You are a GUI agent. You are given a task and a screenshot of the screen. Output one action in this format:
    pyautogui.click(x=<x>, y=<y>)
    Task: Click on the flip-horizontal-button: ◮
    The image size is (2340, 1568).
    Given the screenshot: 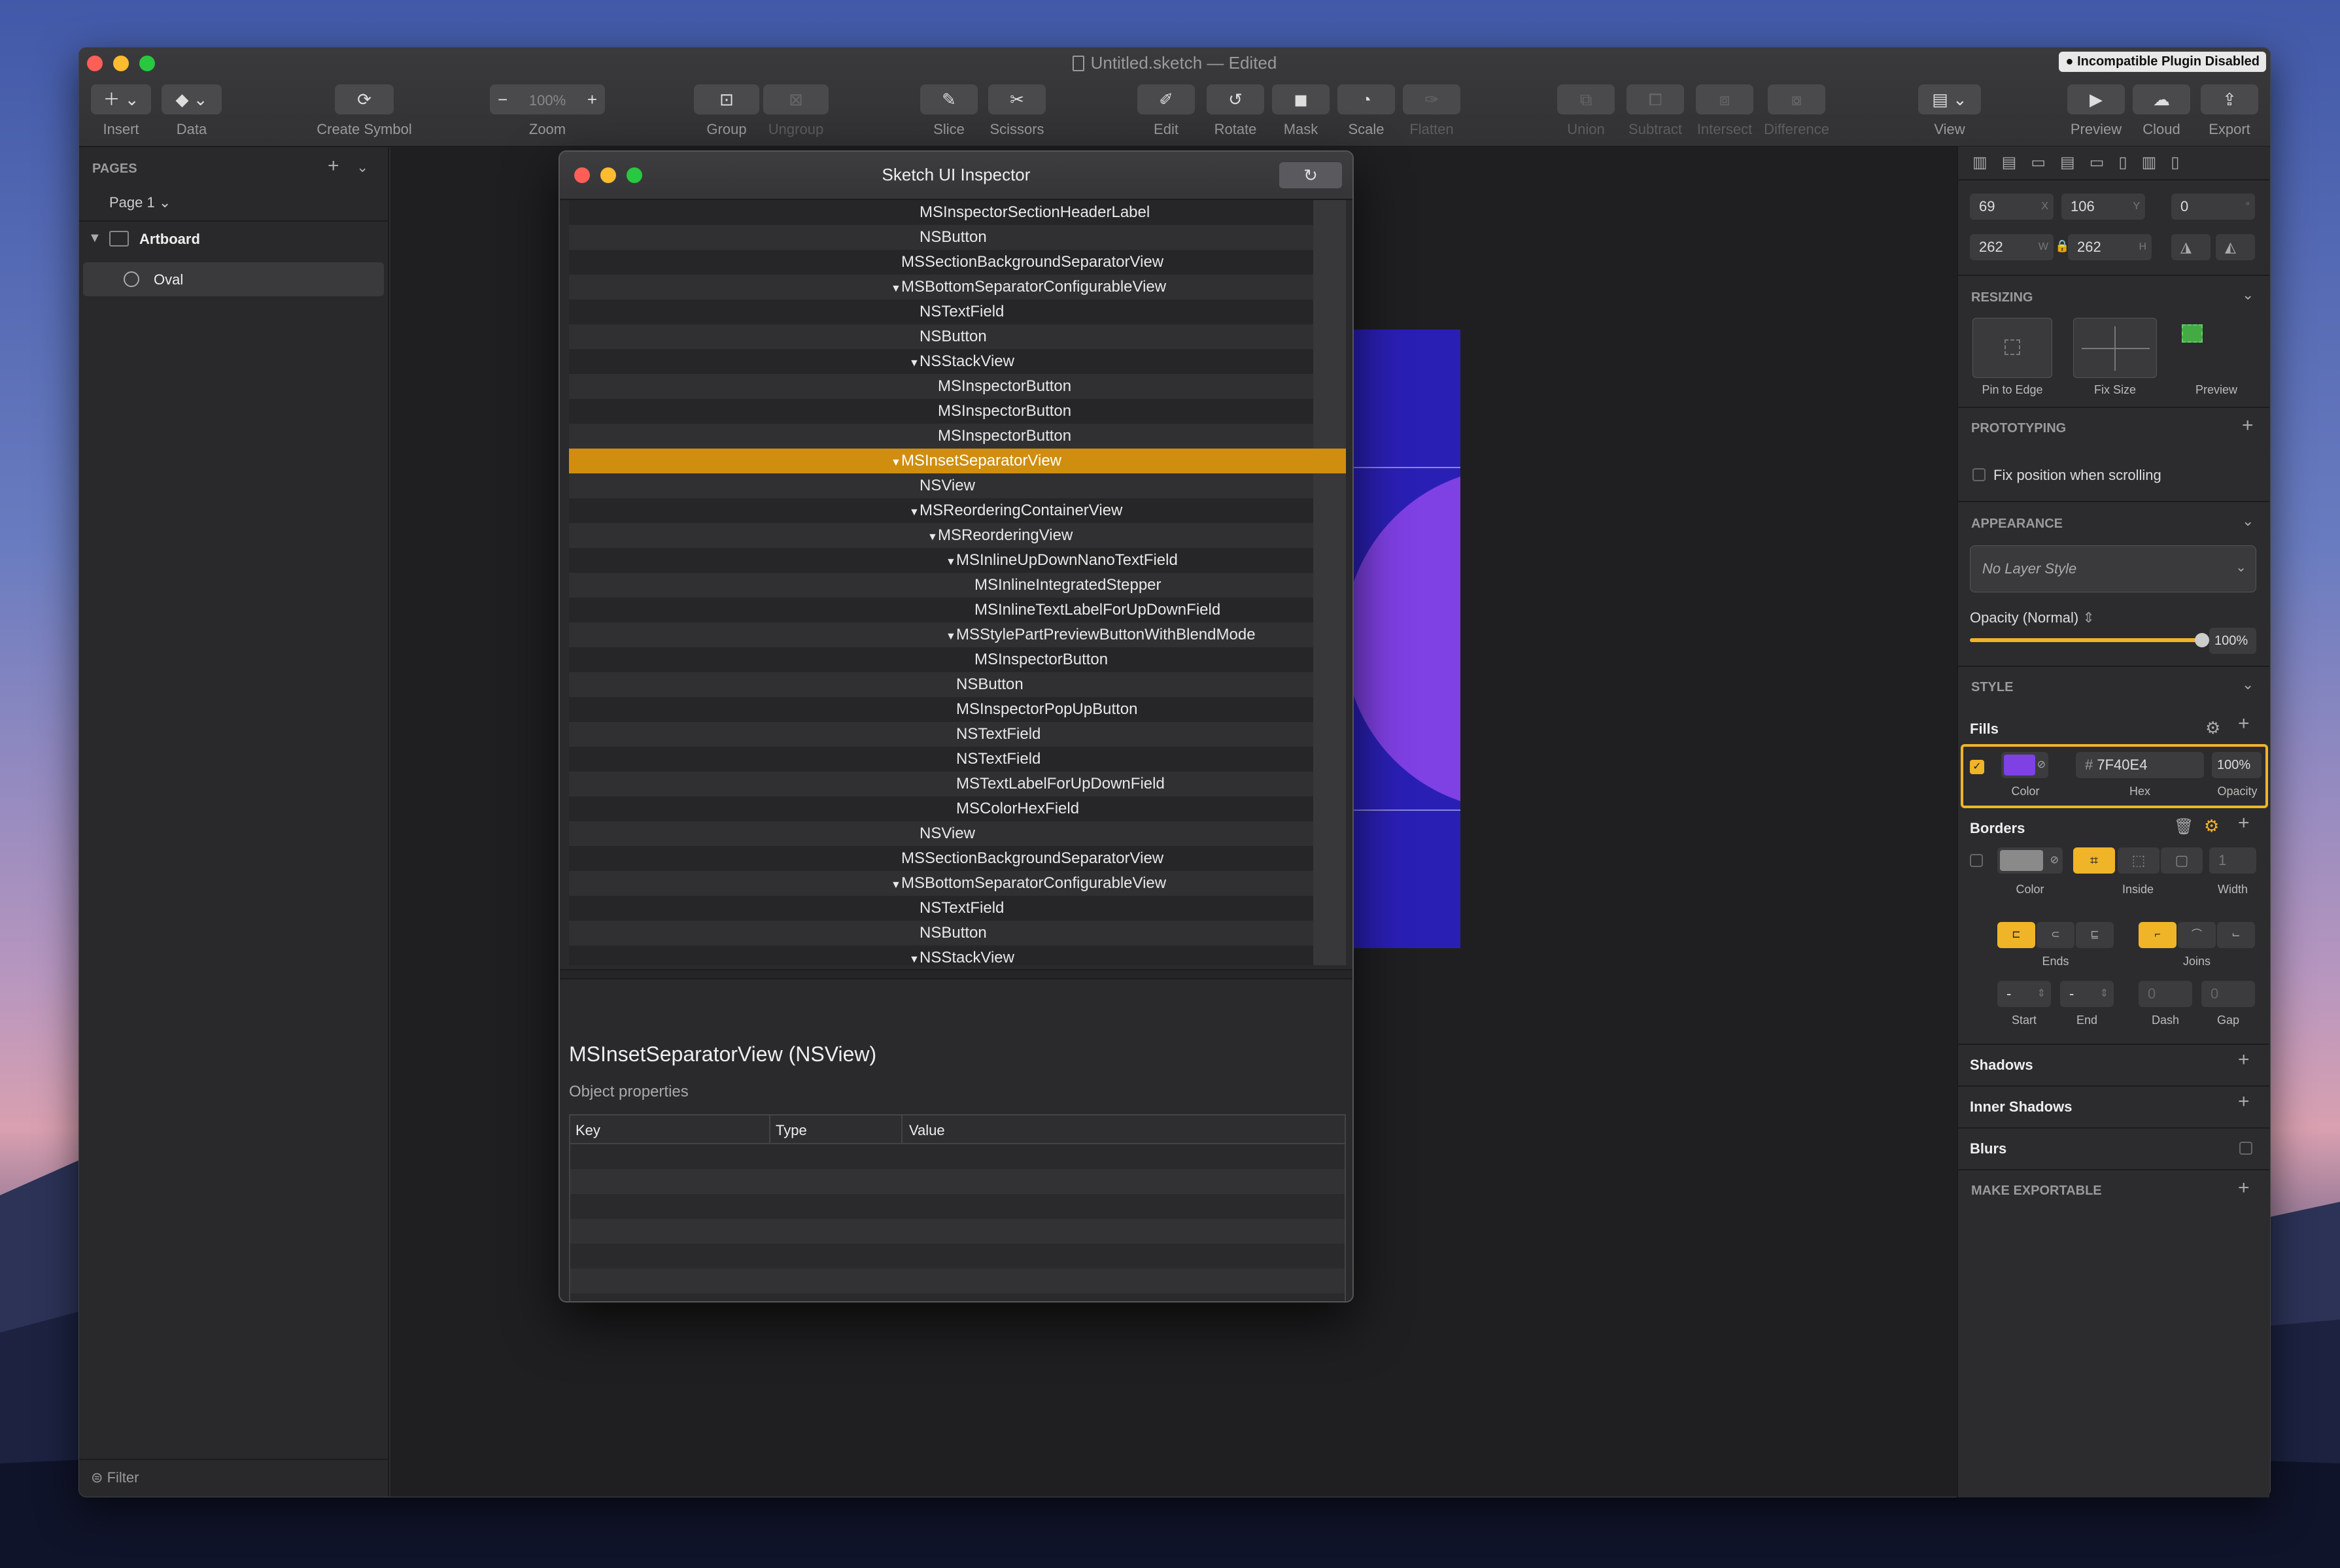 What is the action you would take?
    pyautogui.click(x=2191, y=247)
    